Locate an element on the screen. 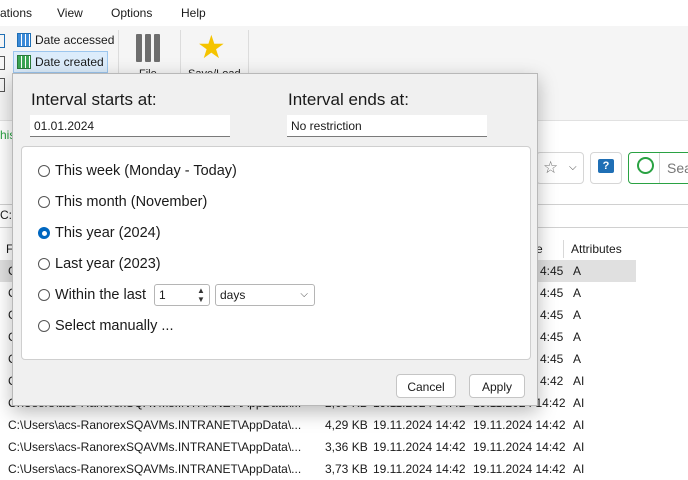  menu-bar: ations View Options Help is located at coordinates (344, 13).